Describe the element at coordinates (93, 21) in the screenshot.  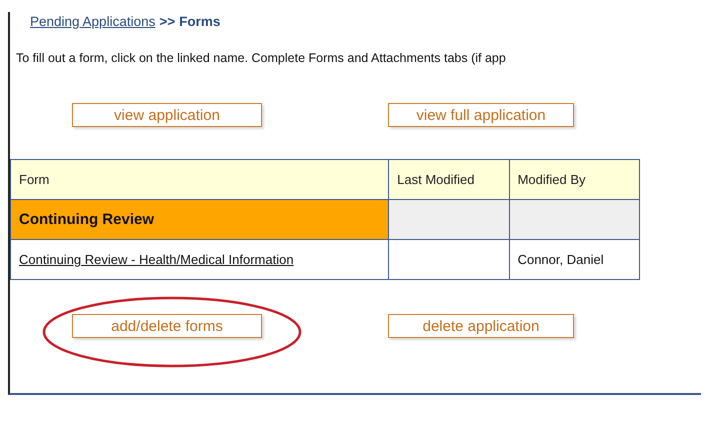
I see `breadcrumb-link: Pending Applications` at that location.